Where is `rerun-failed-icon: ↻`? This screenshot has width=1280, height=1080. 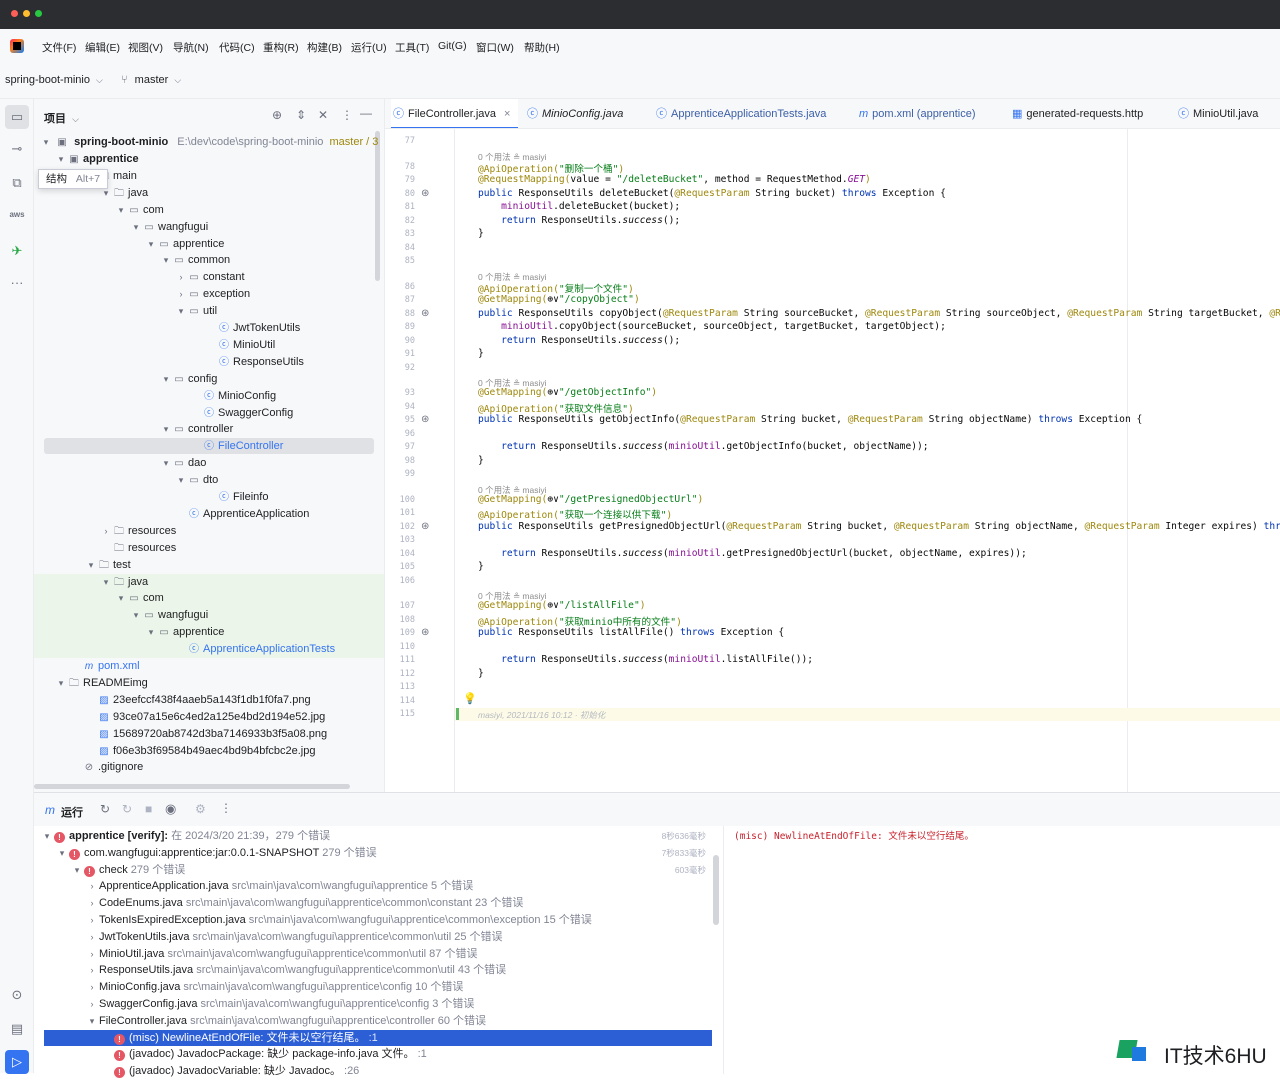
rerun-failed-icon: ↻ is located at coordinates (127, 809).